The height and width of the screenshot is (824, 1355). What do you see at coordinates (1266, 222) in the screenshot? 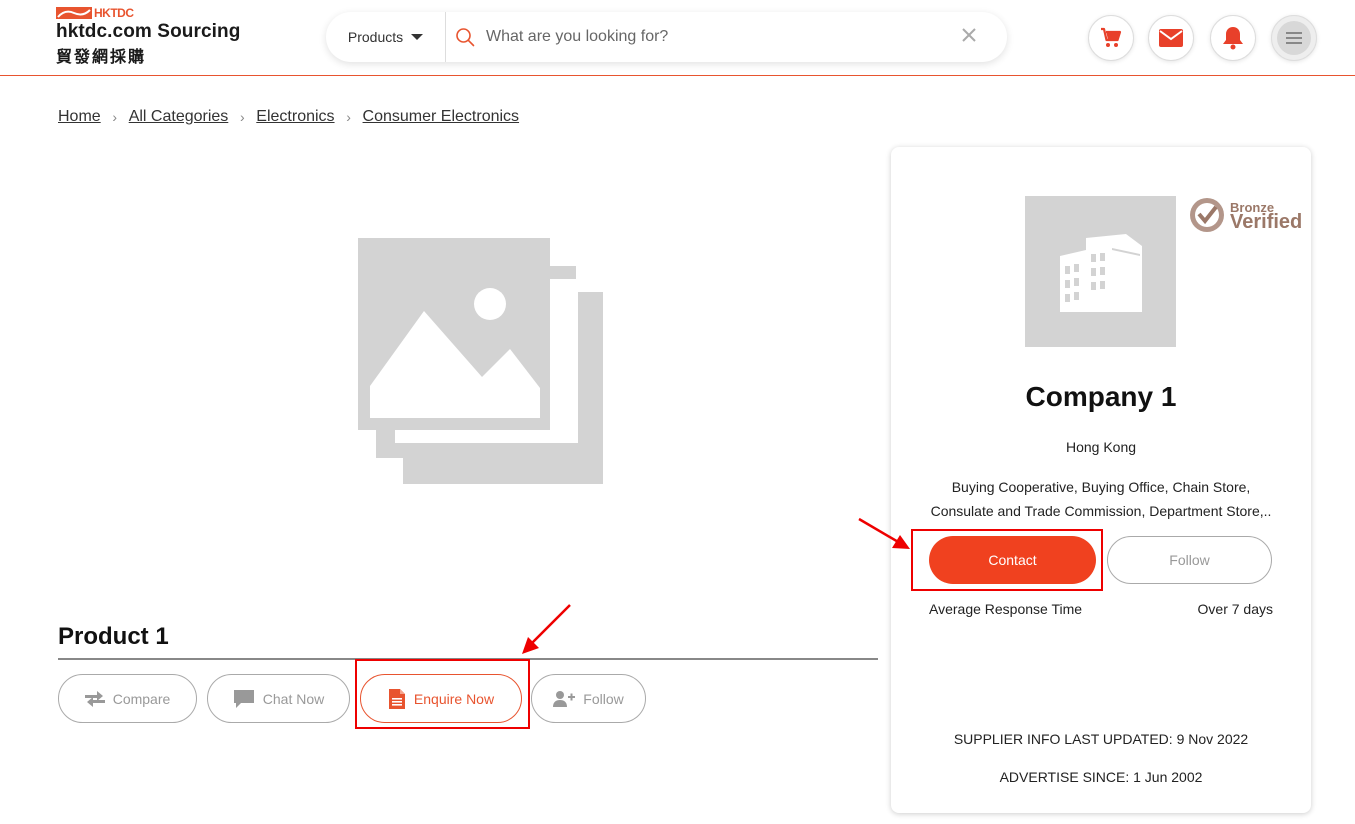
I see `verified-label: Verified` at bounding box center [1266, 222].